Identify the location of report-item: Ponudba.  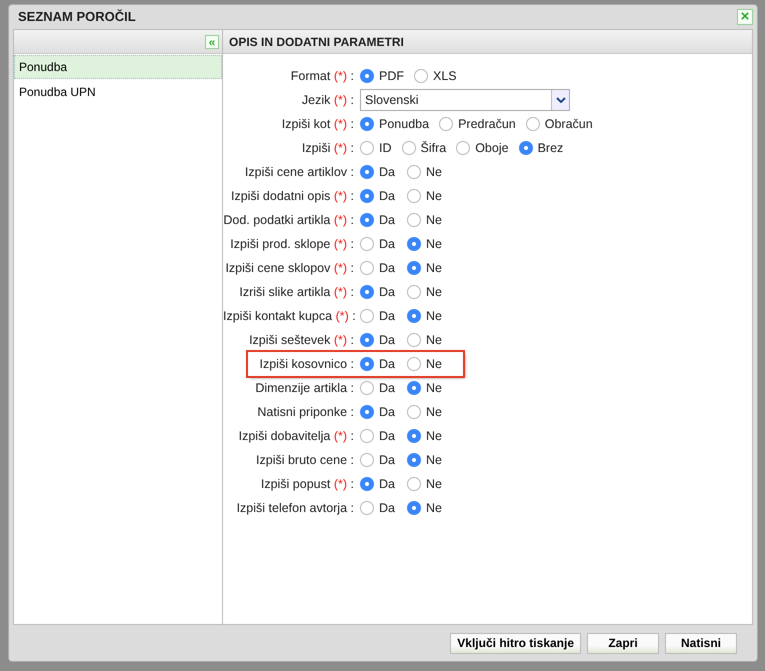
(118, 67).